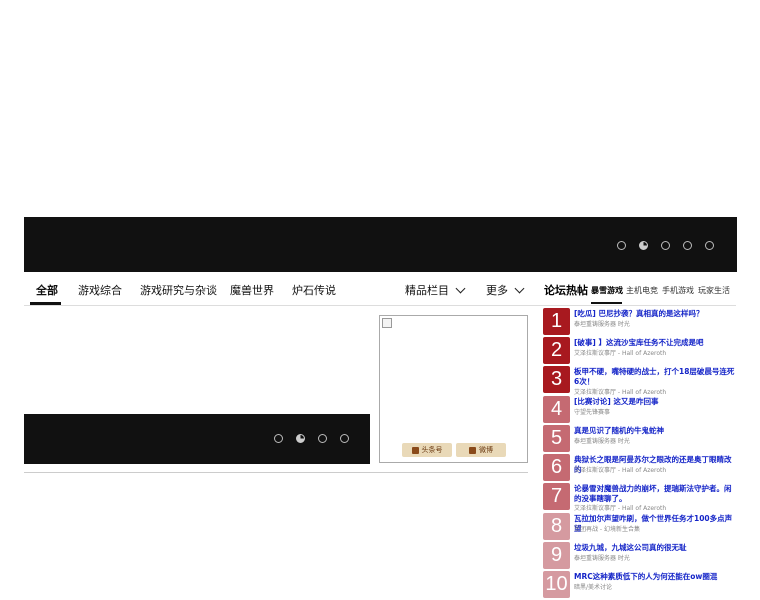 This screenshot has height=600, width=760. What do you see at coordinates (655, 377) in the screenshot?
I see `post-title: 板甲不硬，嘴特硬的战士，打个18层破晨号连死6次！` at bounding box center [655, 377].